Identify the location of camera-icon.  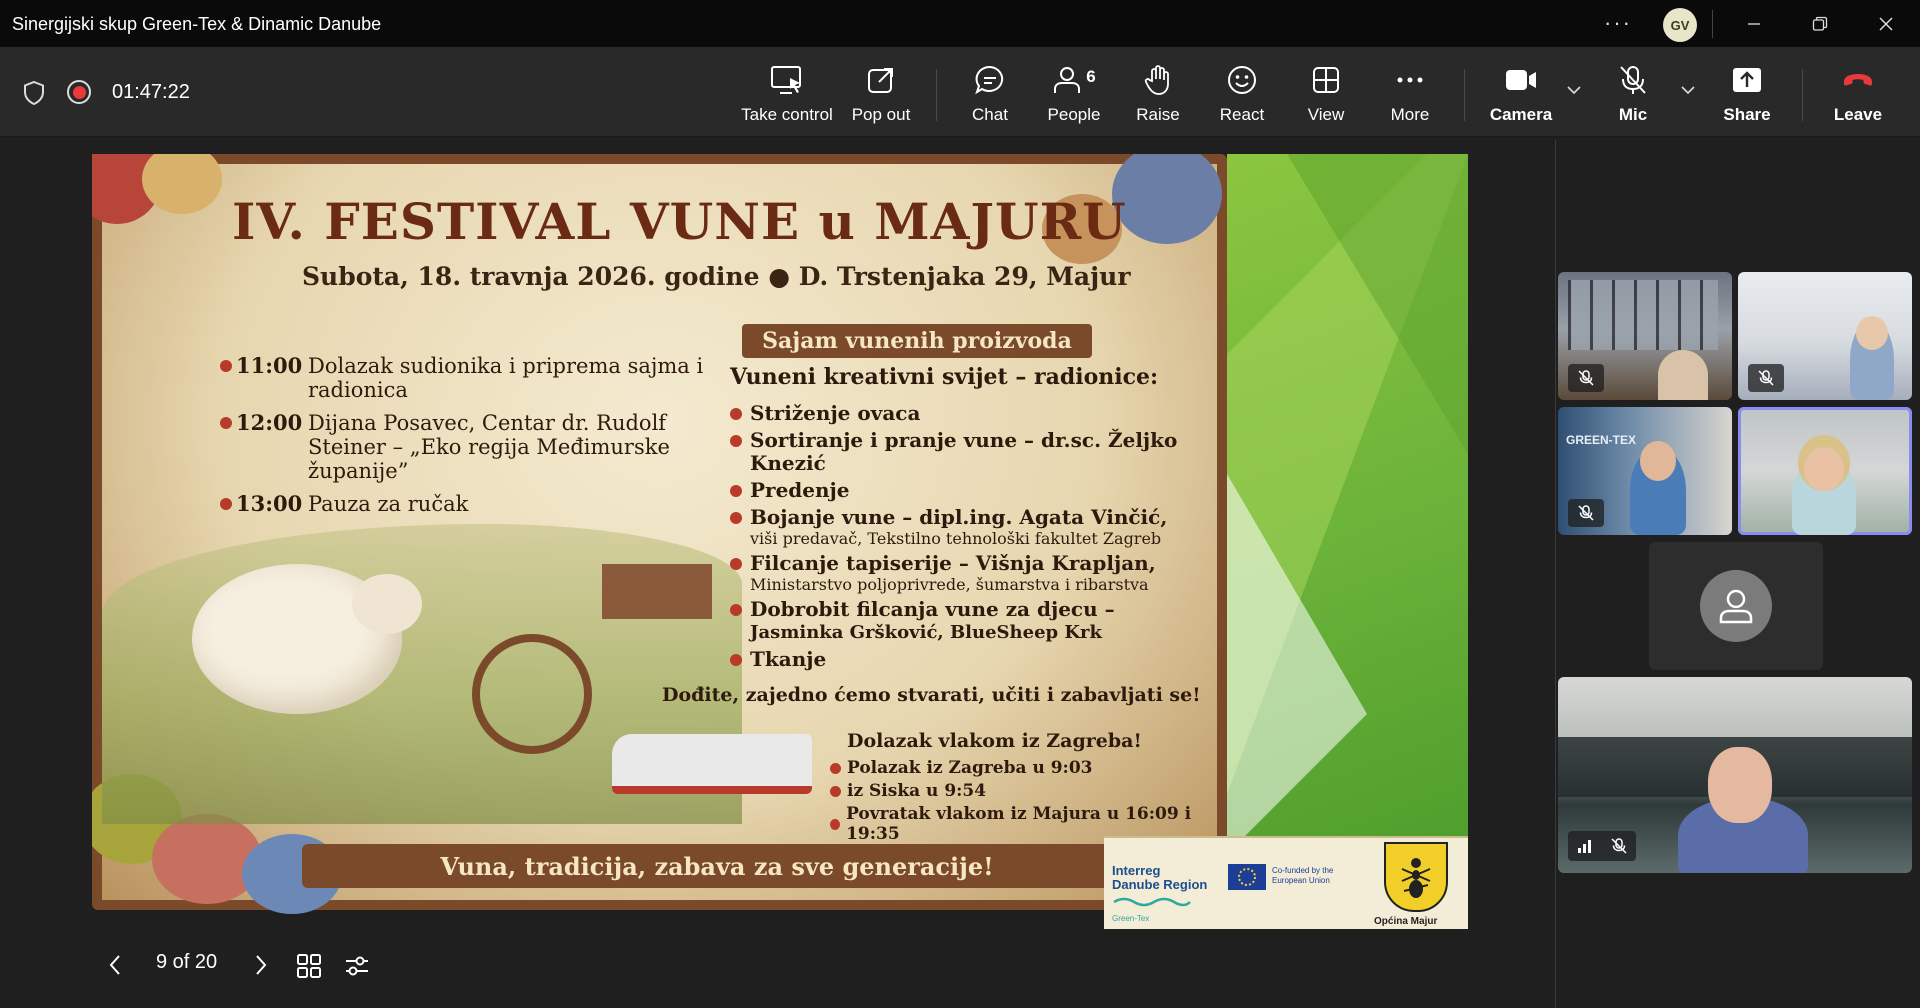
(1521, 80).